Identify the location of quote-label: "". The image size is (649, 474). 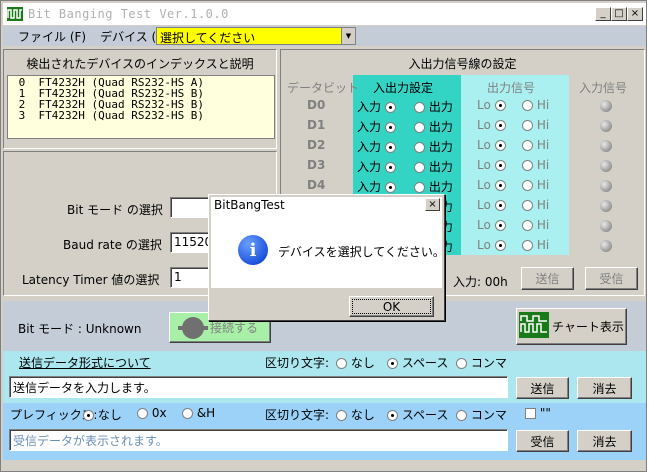
(545, 413).